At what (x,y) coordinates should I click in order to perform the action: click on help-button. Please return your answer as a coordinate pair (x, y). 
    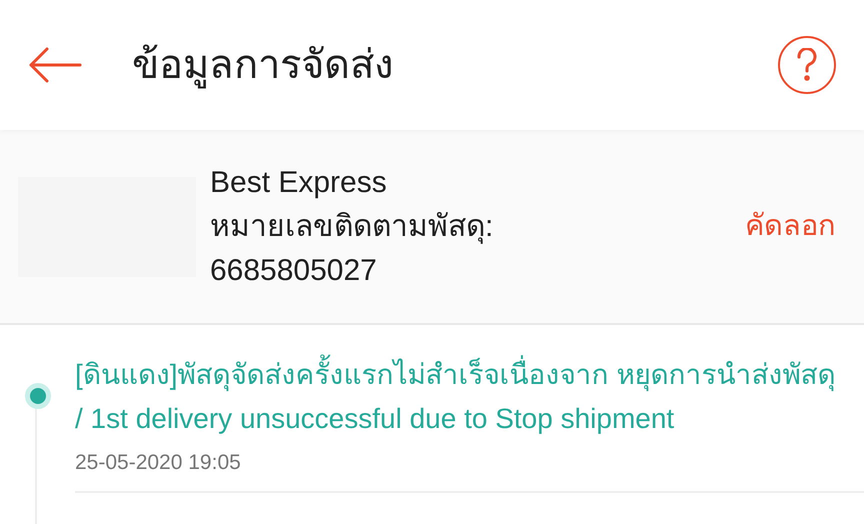
    Looking at the image, I should click on (807, 65).